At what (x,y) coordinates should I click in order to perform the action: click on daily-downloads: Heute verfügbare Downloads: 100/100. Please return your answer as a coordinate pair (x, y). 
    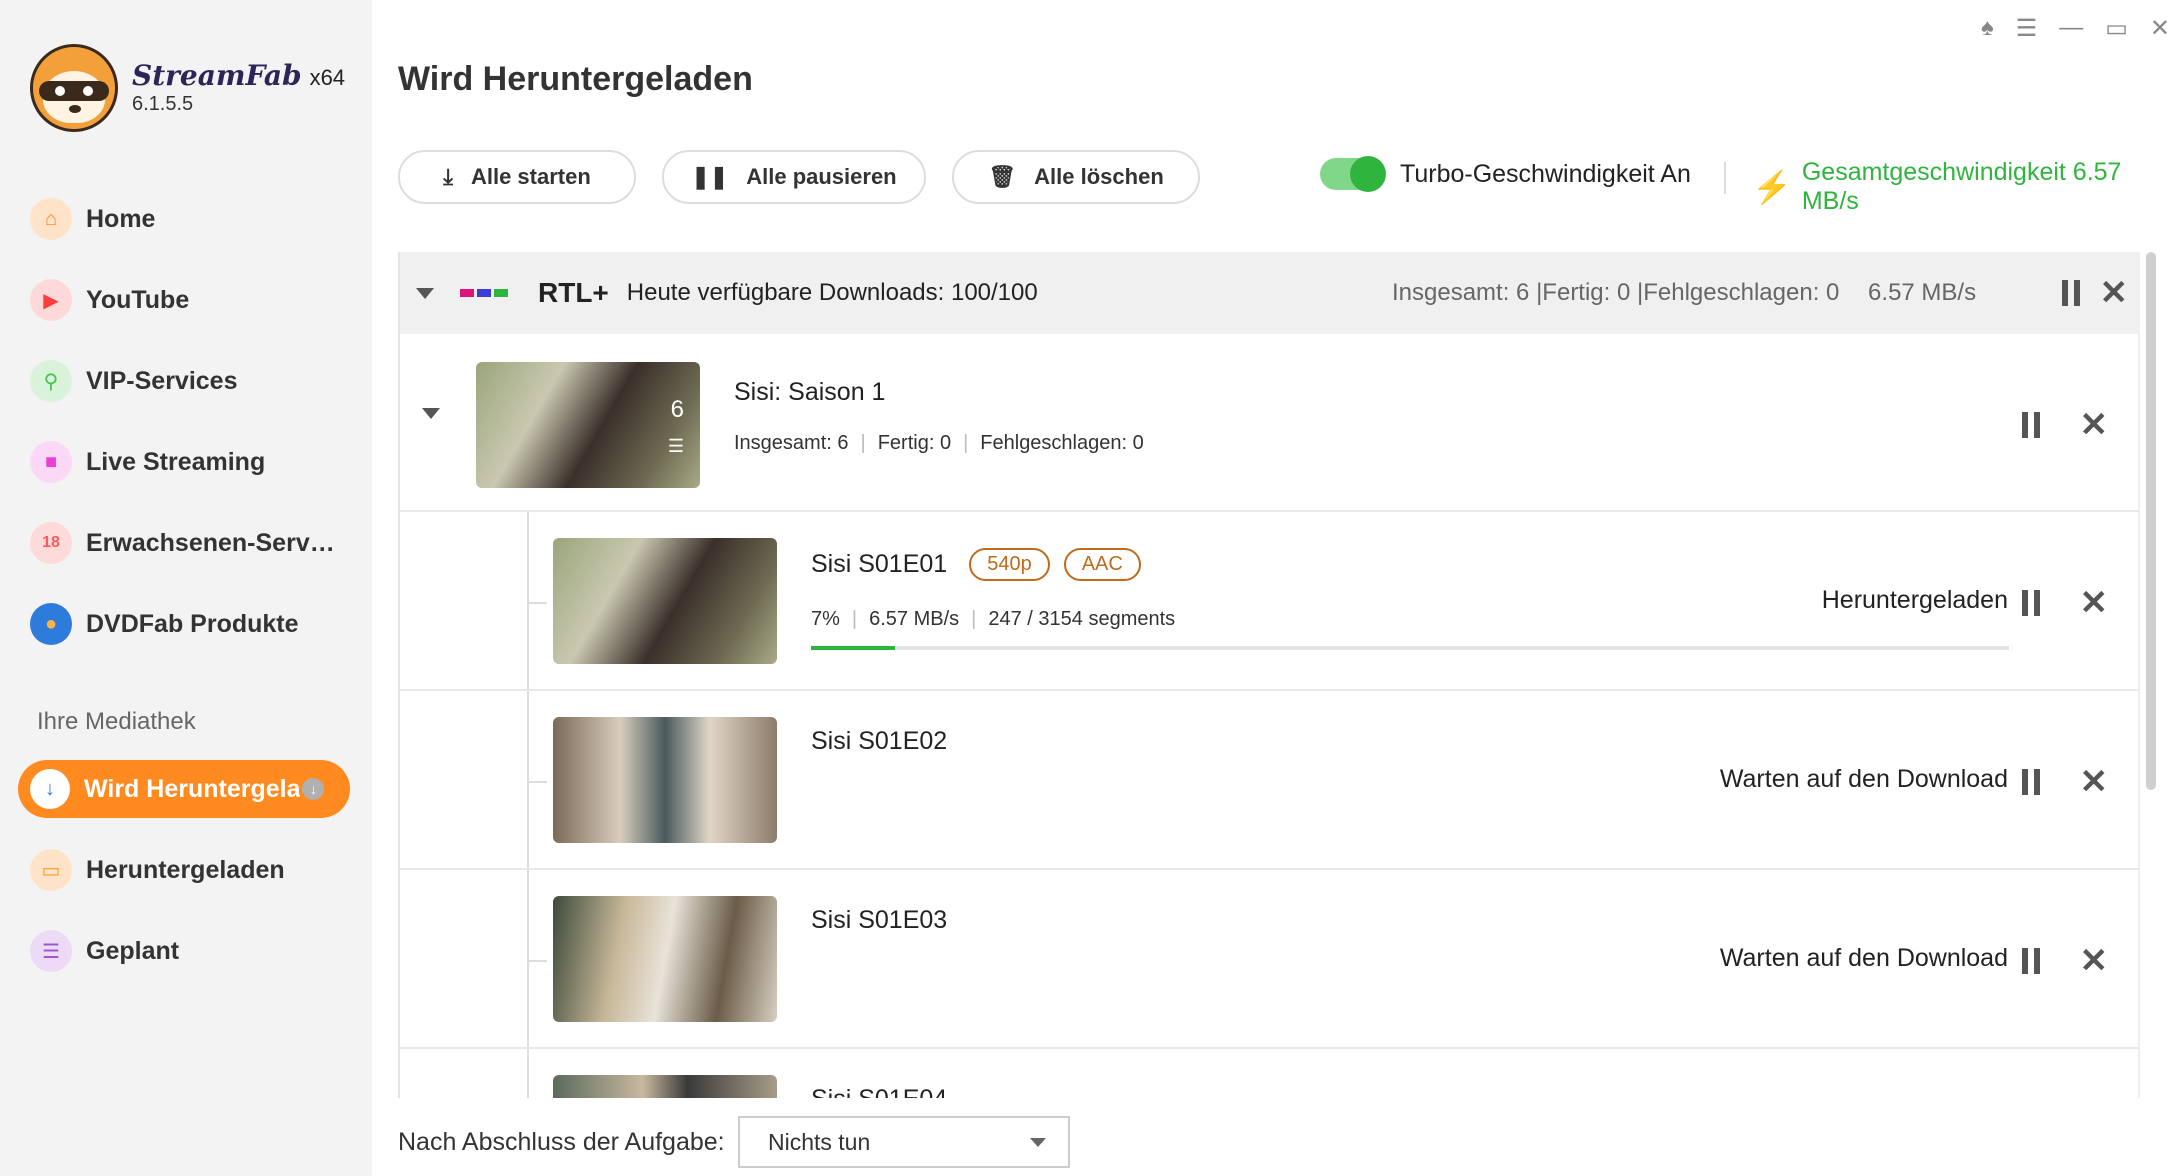
    Looking at the image, I should click on (832, 292).